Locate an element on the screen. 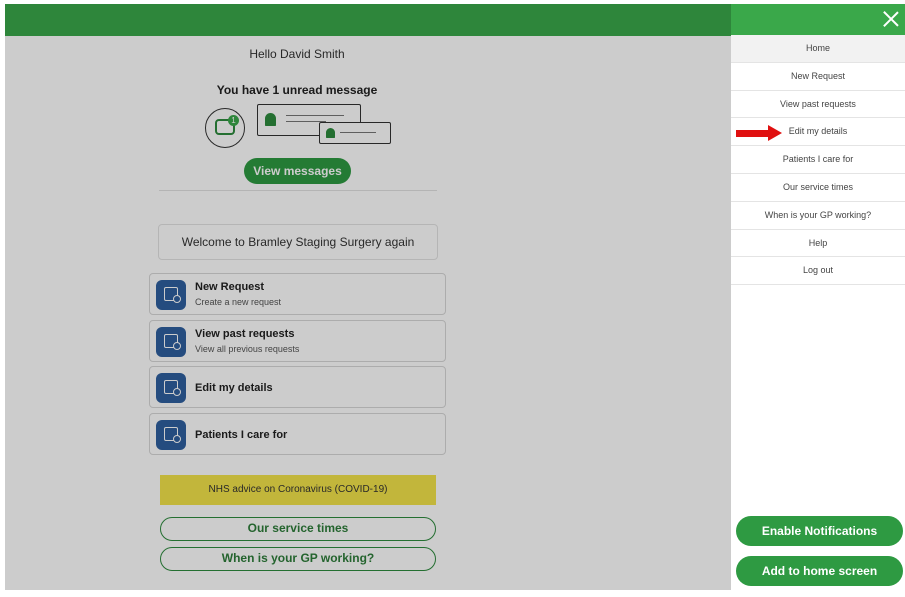  add-to-home-screen-button: Add to home screen is located at coordinates (819, 571).